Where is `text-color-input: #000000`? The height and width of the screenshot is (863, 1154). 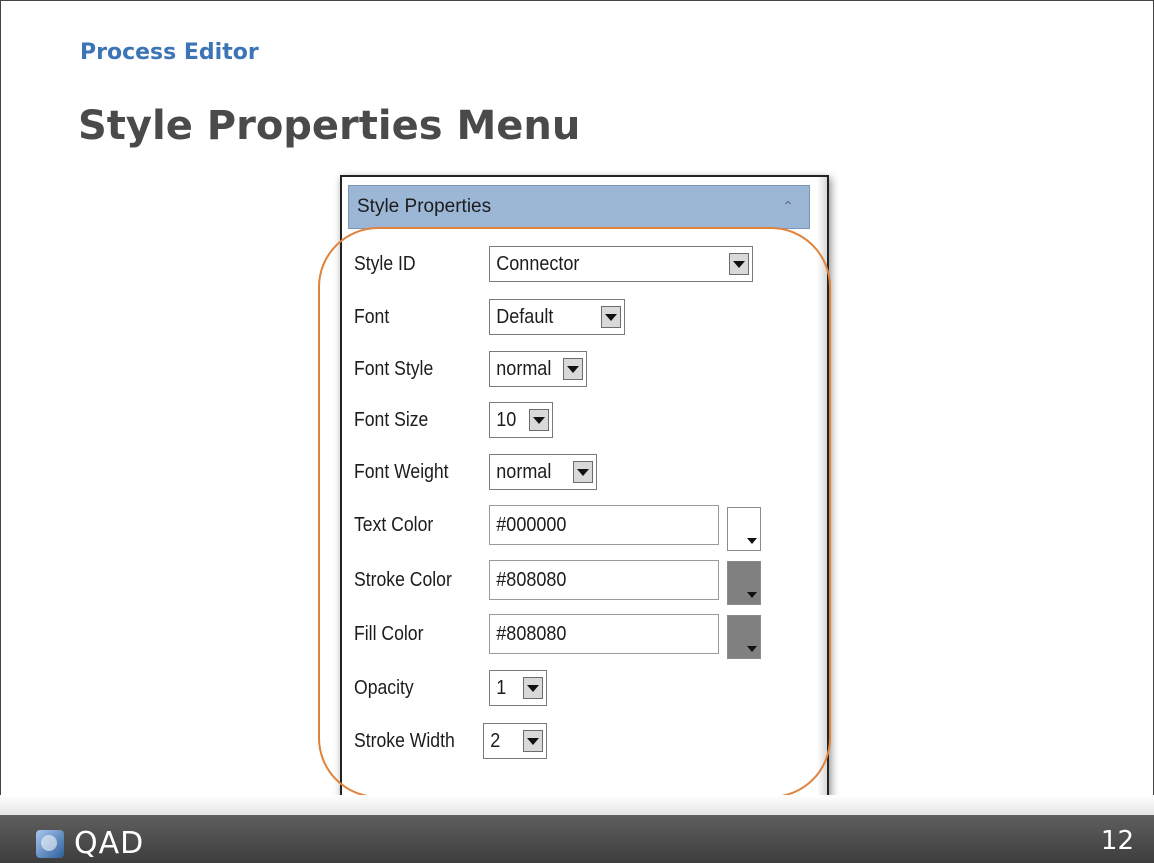 text-color-input: #000000 is located at coordinates (604, 525).